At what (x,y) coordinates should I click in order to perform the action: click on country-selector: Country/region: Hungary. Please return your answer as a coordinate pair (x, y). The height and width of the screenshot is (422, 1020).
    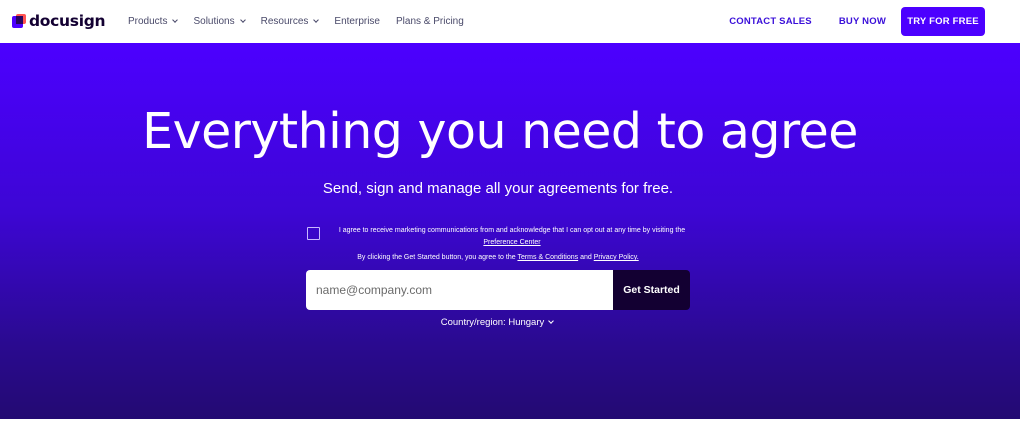
    Looking at the image, I should click on (497, 322).